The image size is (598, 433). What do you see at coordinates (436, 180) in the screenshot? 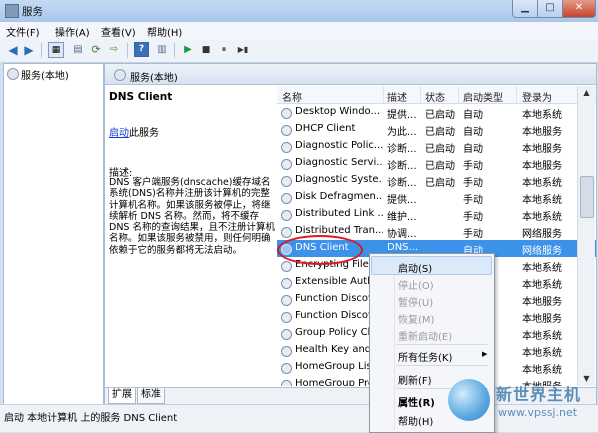
I see `service-row: Diagnostic Syste... 诊断... 已启动 手动 本地系统` at bounding box center [436, 180].